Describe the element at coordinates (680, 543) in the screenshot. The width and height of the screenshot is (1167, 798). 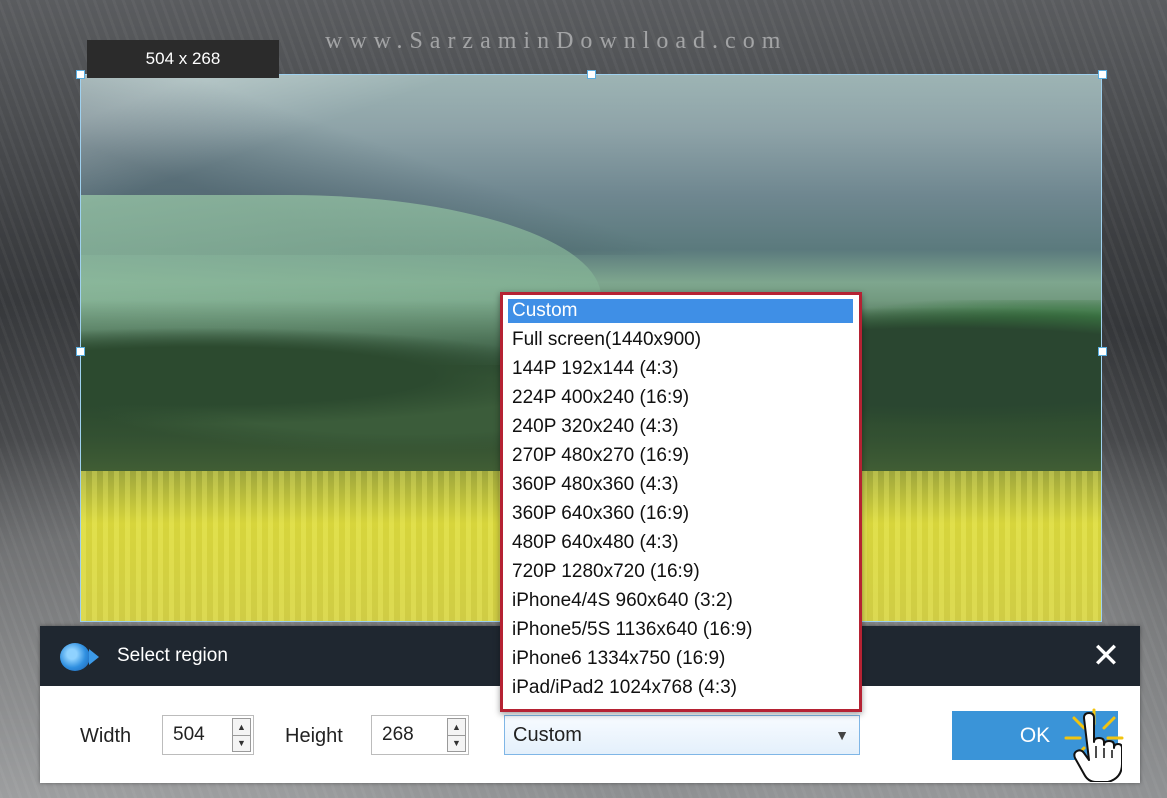
I see `dropdown-option: 480P 640x480 (4:3)` at that location.